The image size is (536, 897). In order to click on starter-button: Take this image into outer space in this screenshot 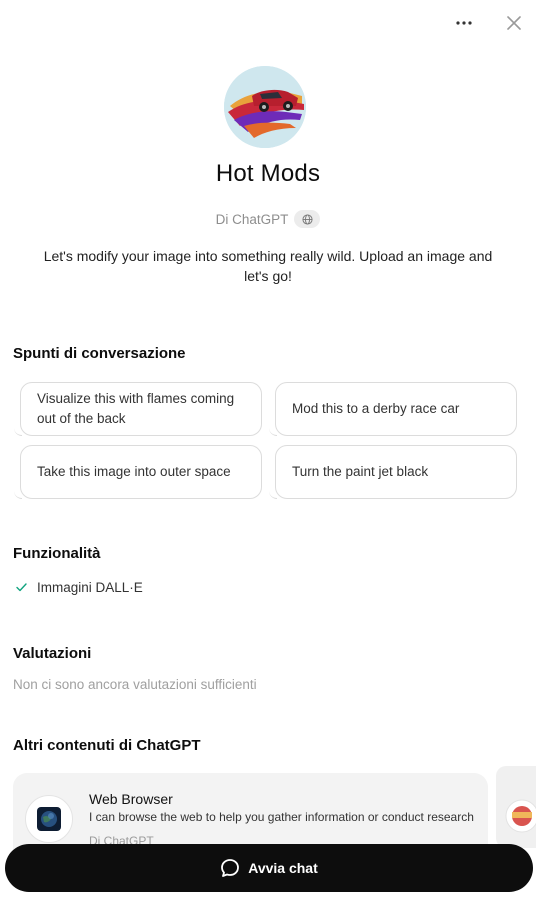, I will do `click(138, 472)`.